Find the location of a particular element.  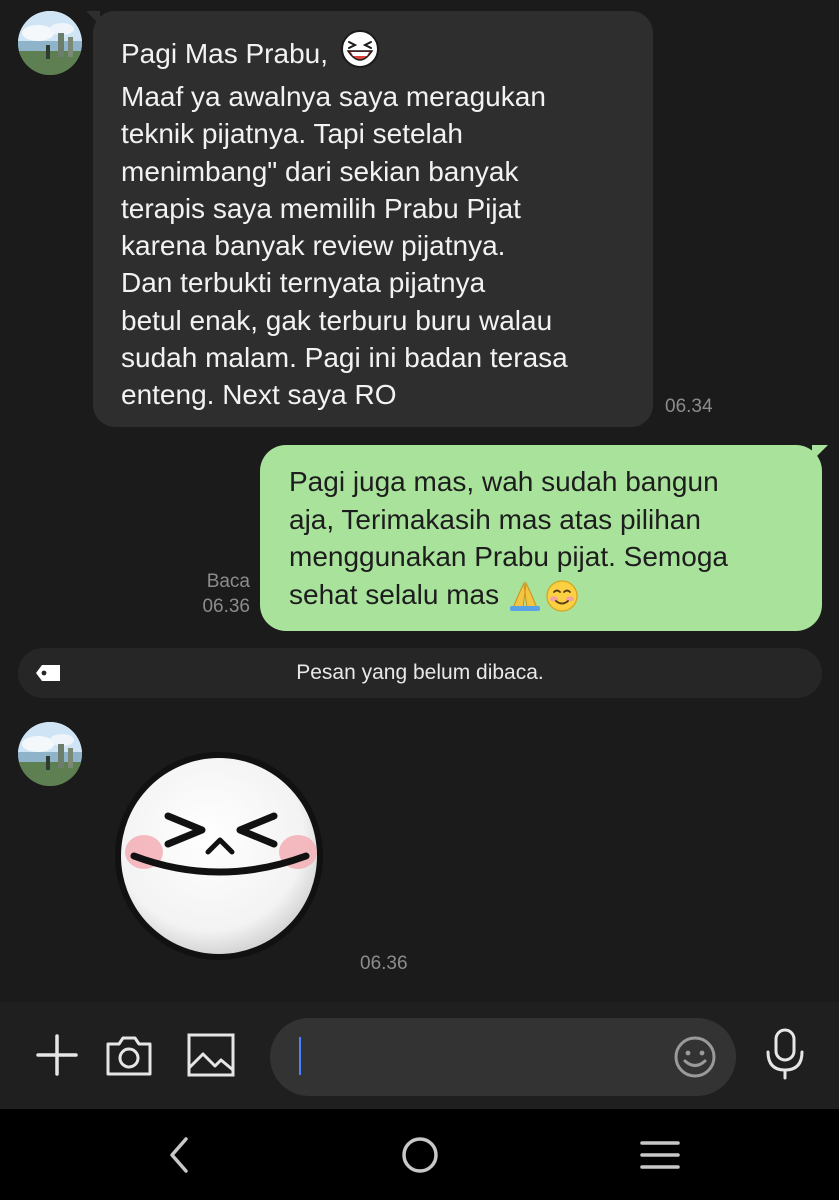

back-icon is located at coordinates (179, 1155).